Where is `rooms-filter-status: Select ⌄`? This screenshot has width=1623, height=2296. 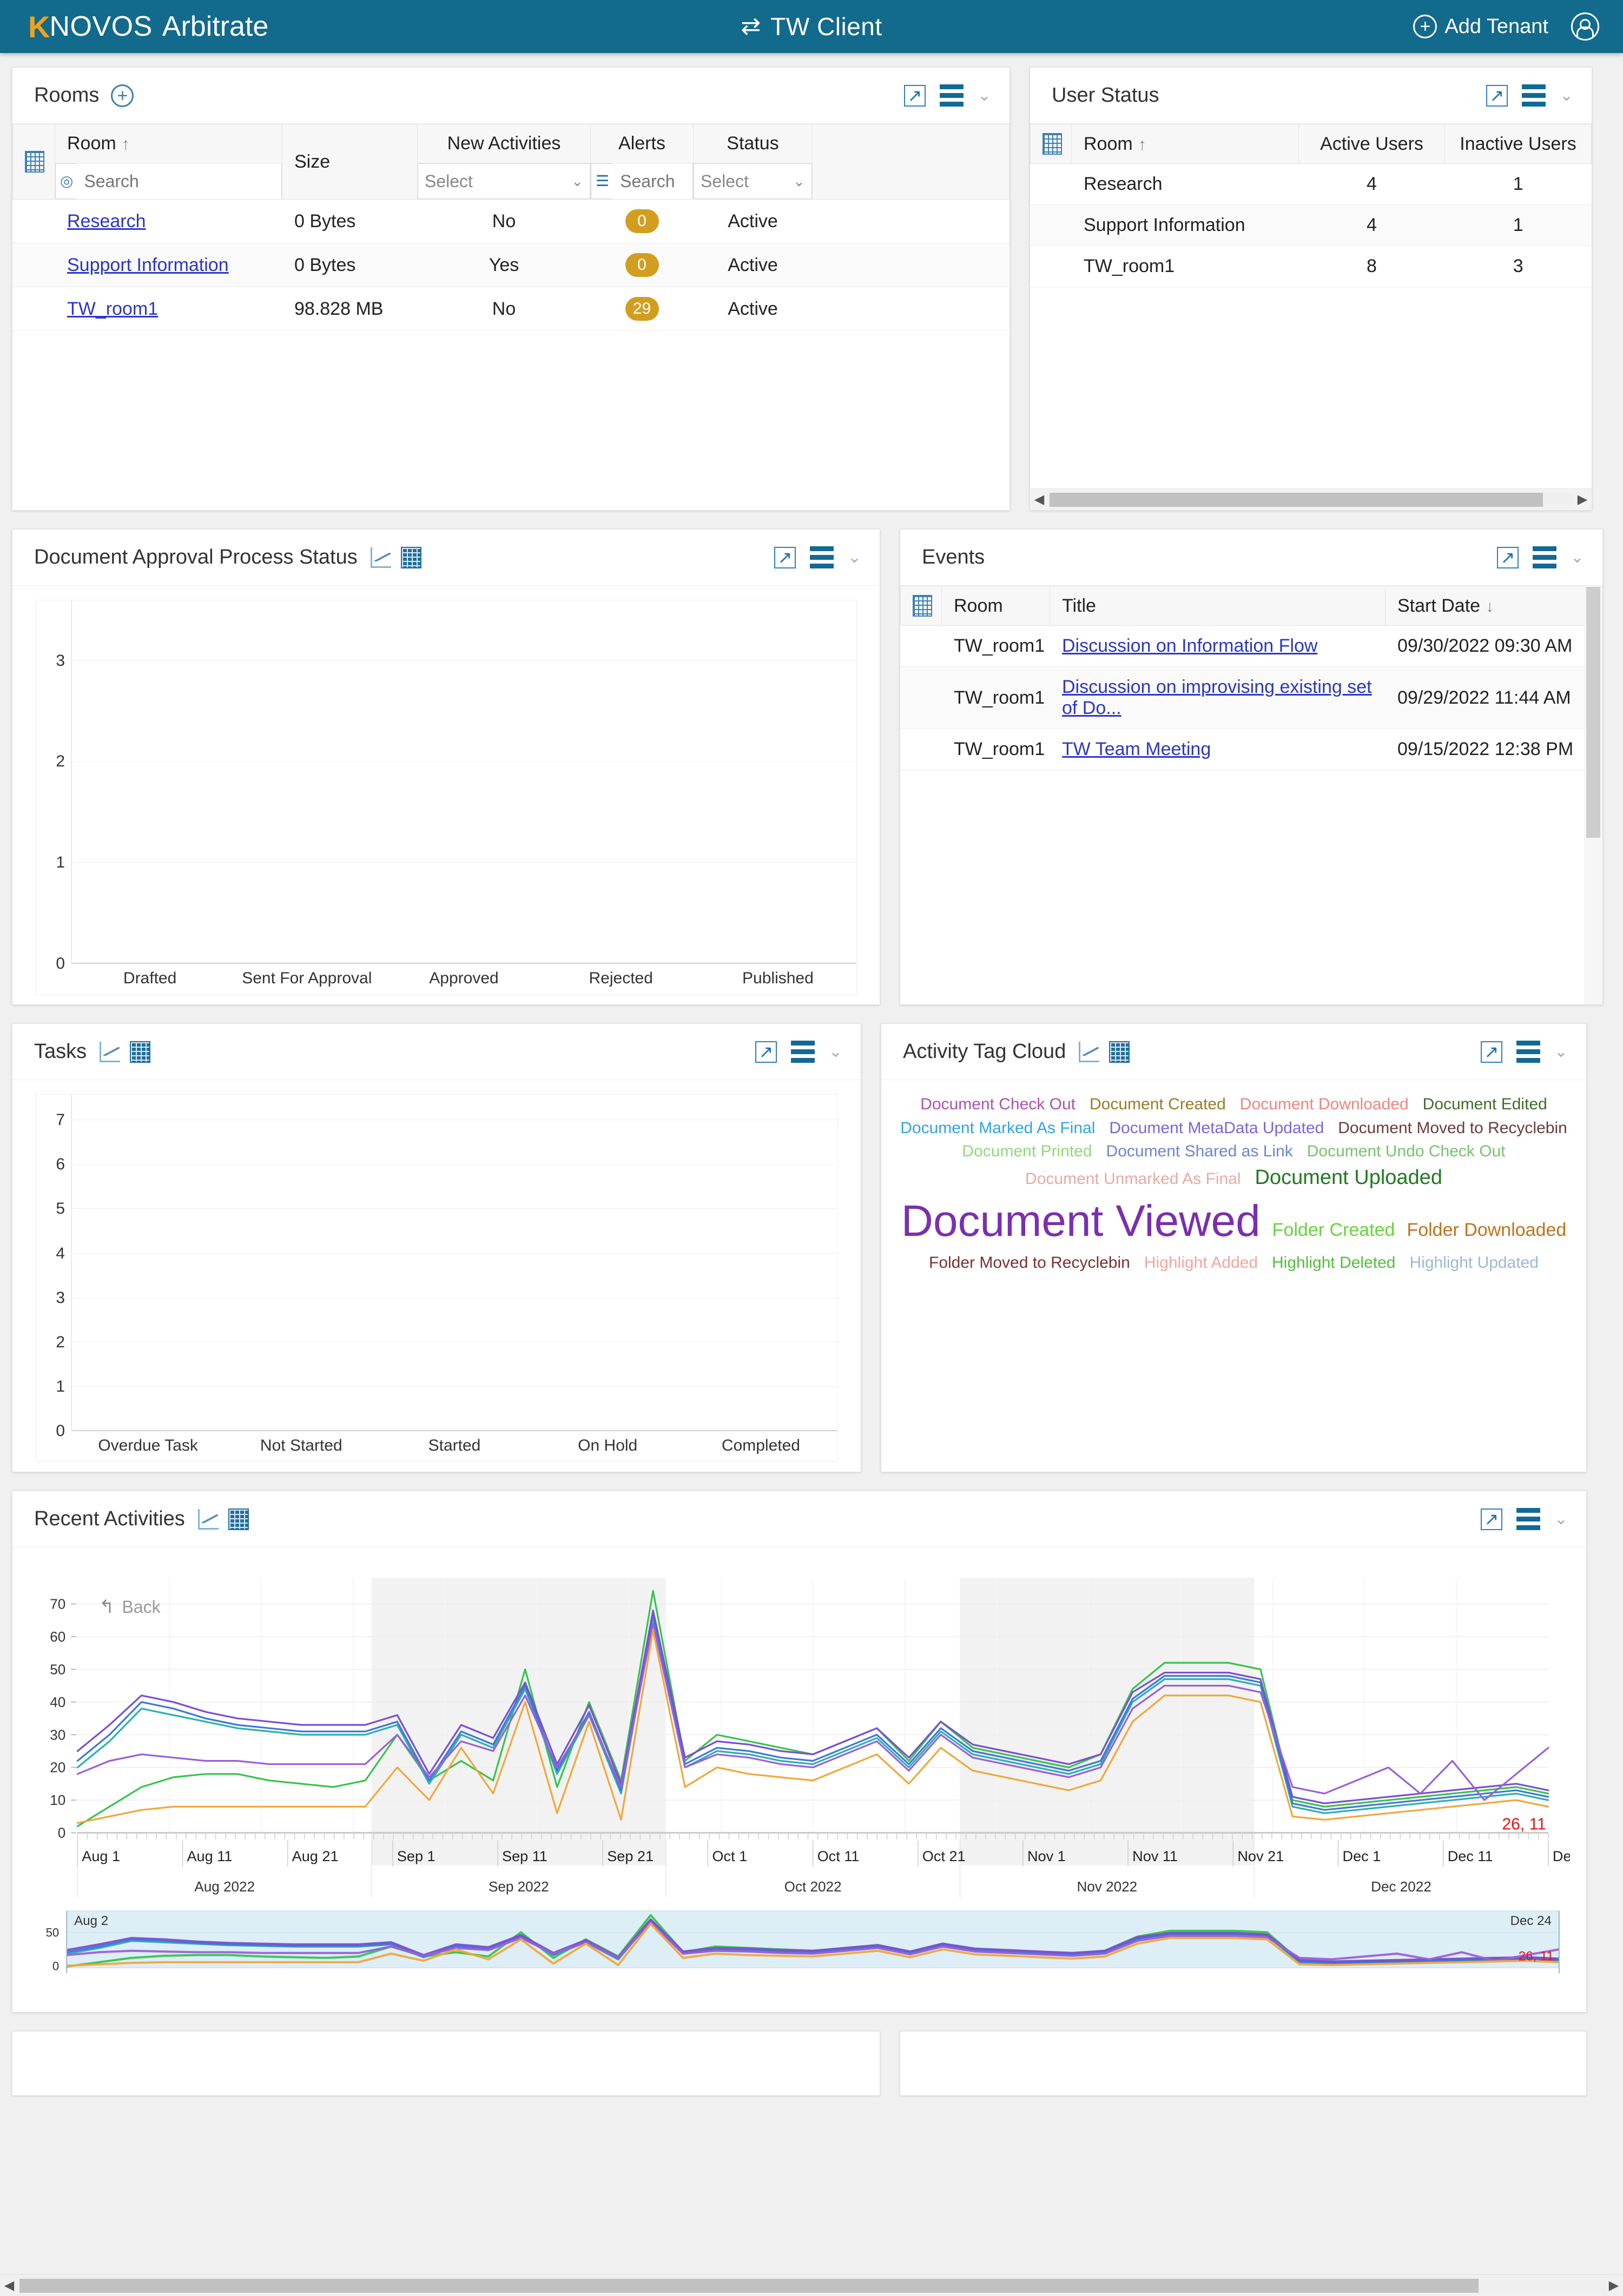
rooms-filter-status: Select ⌄ is located at coordinates (753, 181).